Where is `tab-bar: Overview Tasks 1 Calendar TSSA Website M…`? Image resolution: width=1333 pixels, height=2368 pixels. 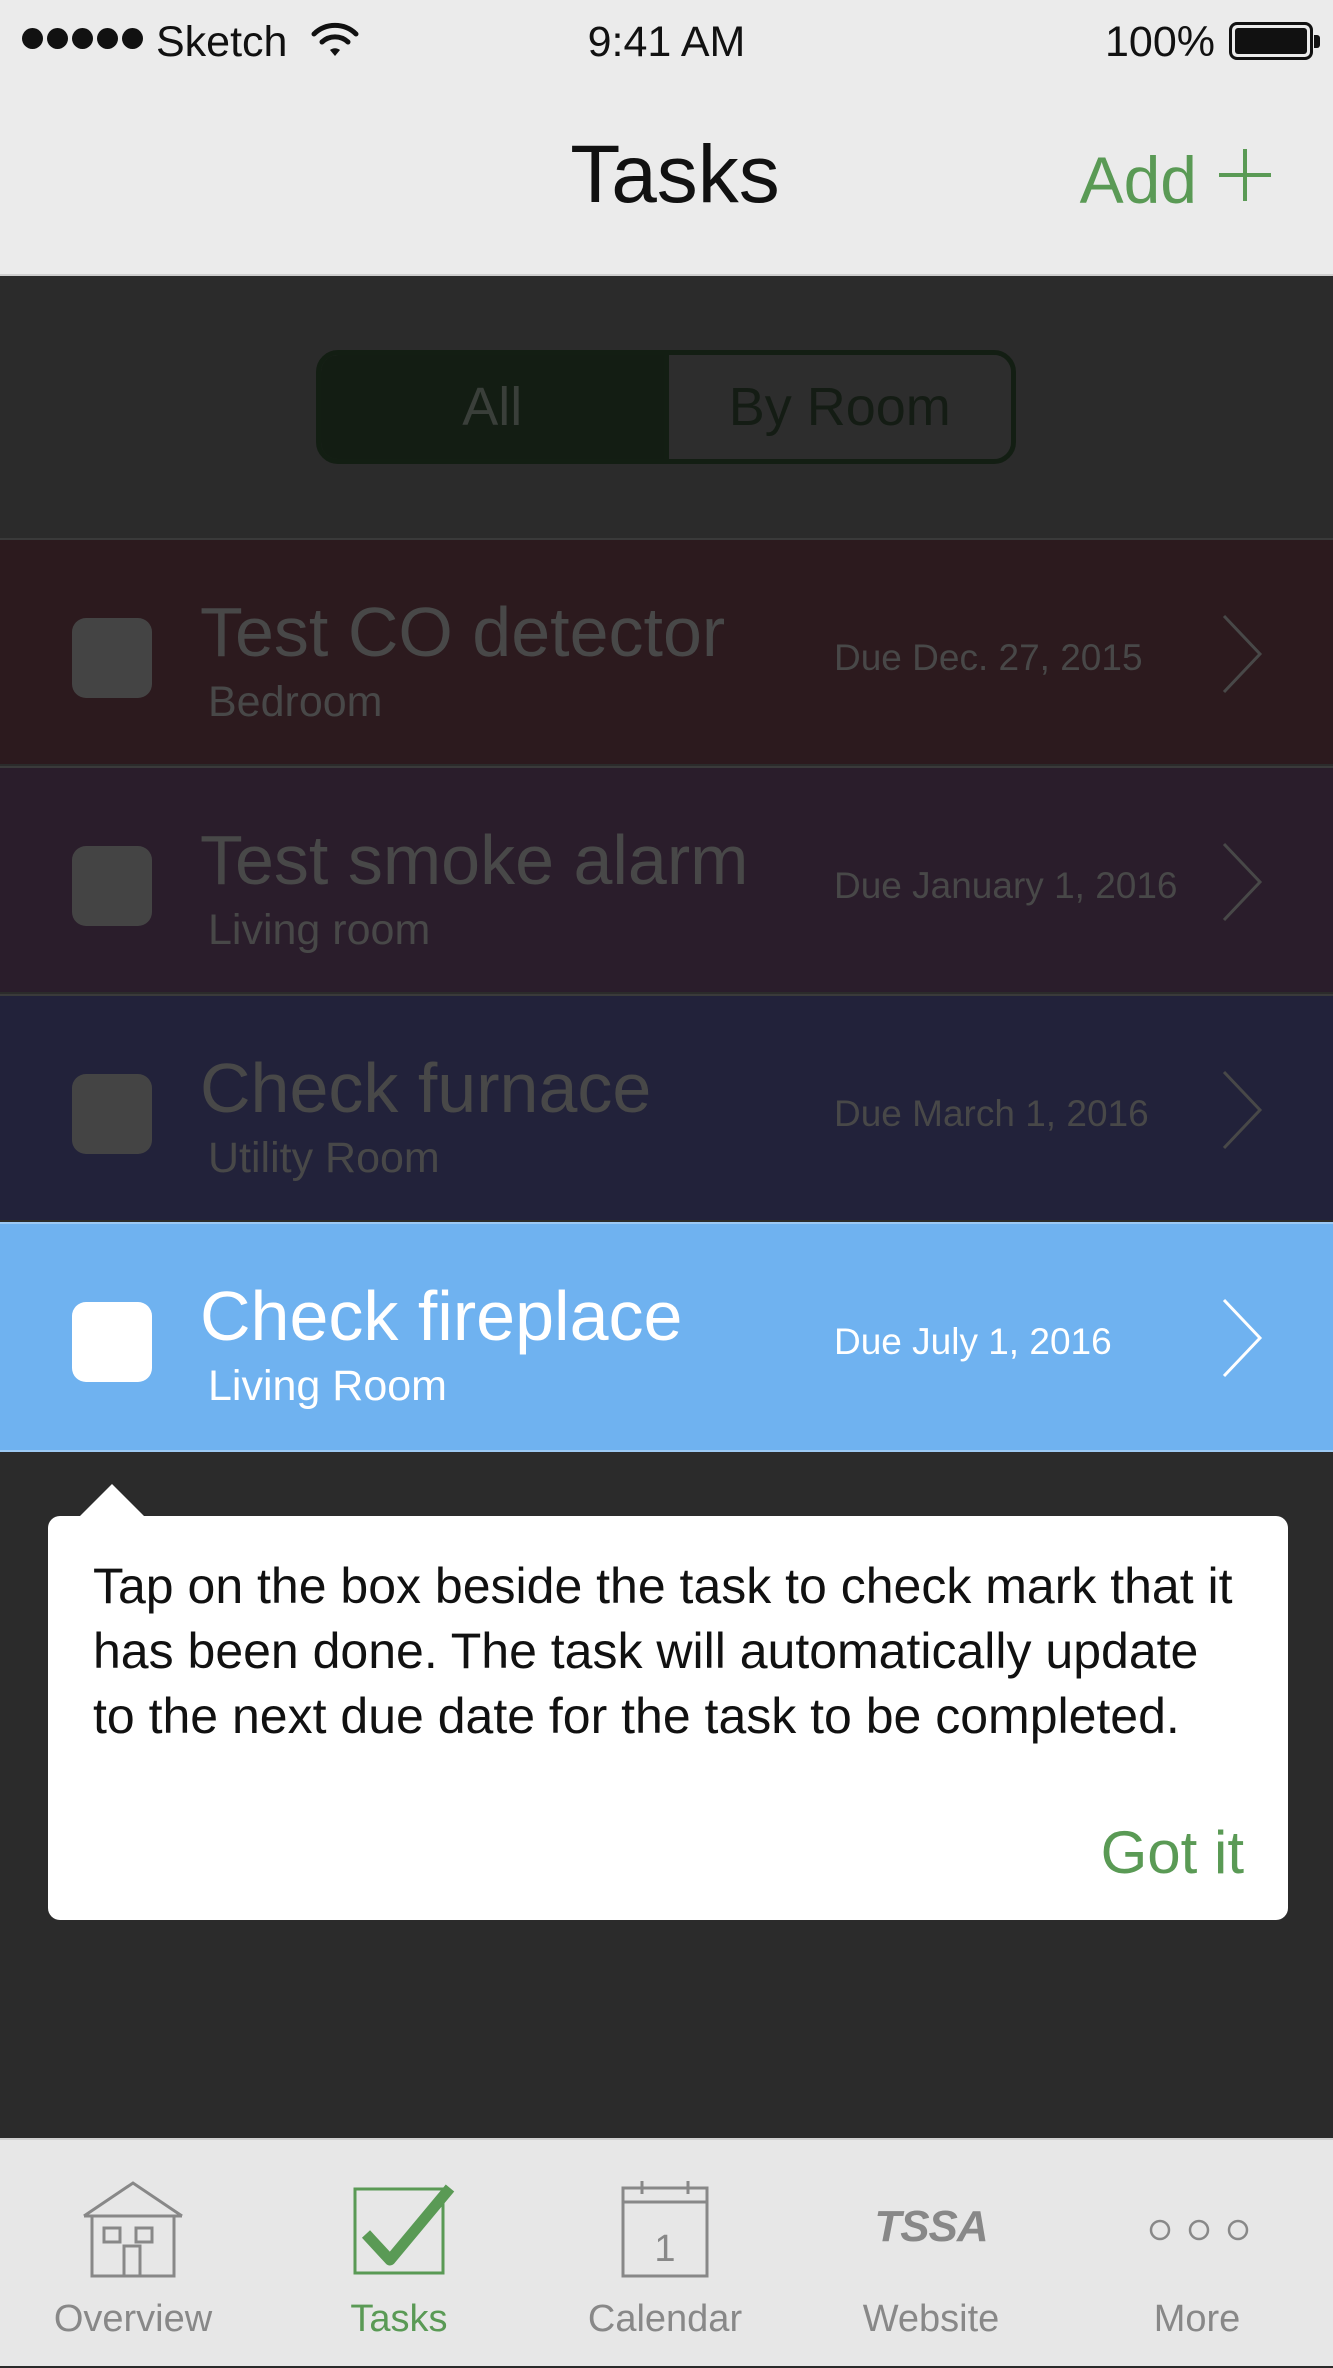
tab-bar: Overview Tasks 1 Calendar TSSA Website M… is located at coordinates (666, 2252).